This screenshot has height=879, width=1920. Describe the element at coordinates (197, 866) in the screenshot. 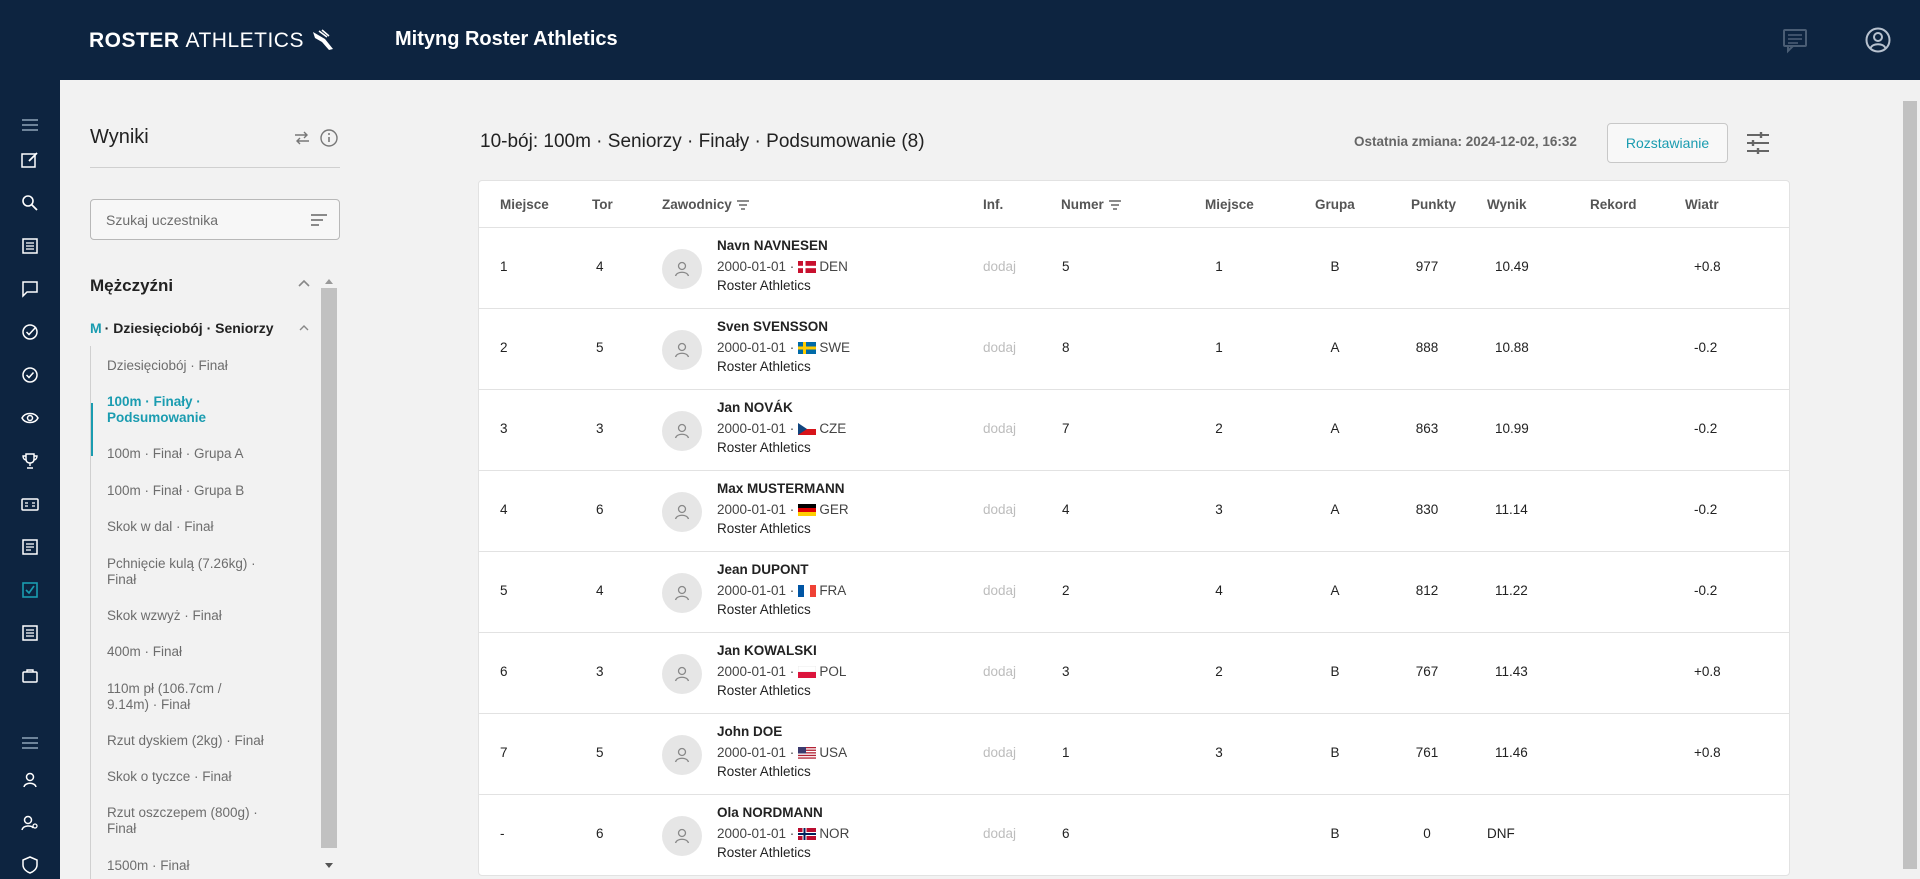

I see `event-item: 1500m · Finał` at that location.